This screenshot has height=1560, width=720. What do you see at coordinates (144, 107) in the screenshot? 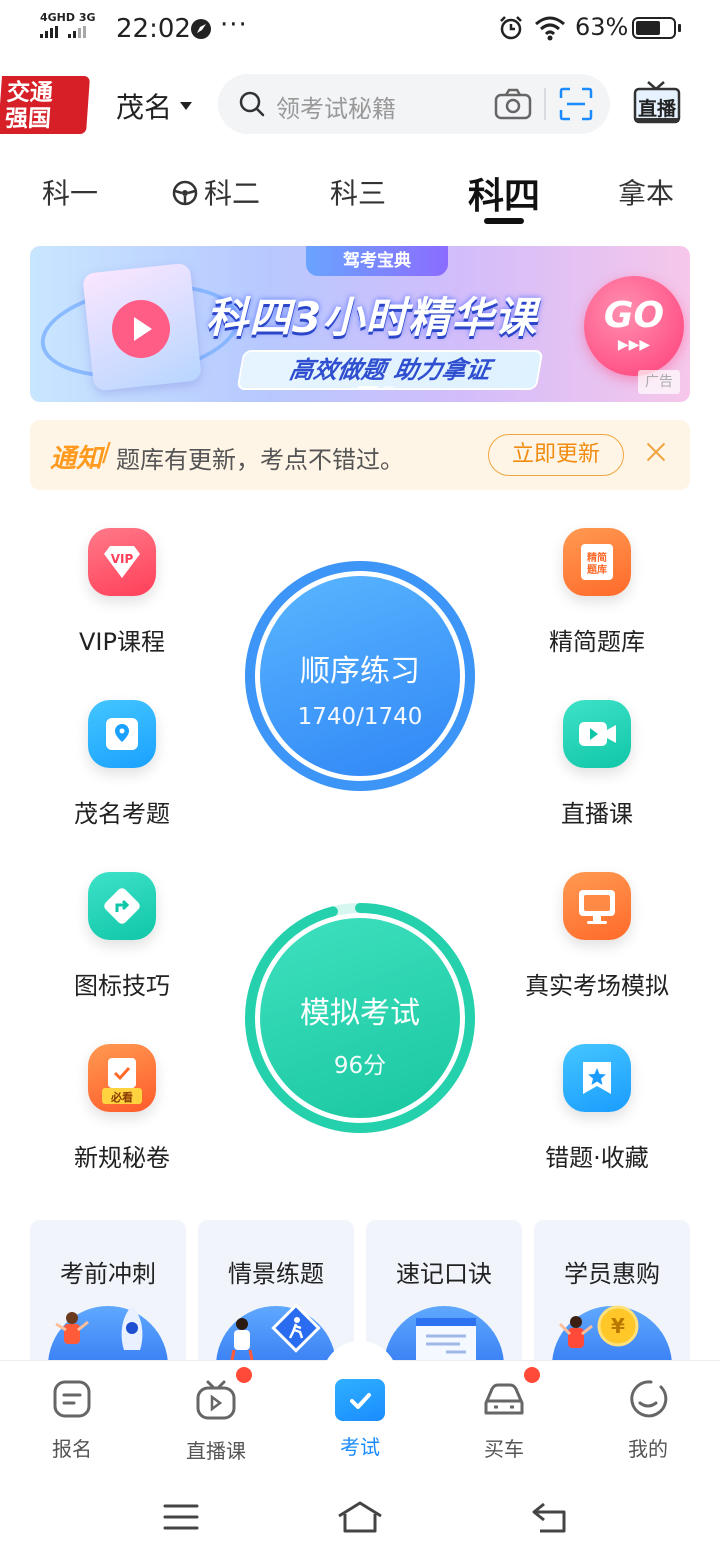
I see `city-label: 茂名` at bounding box center [144, 107].